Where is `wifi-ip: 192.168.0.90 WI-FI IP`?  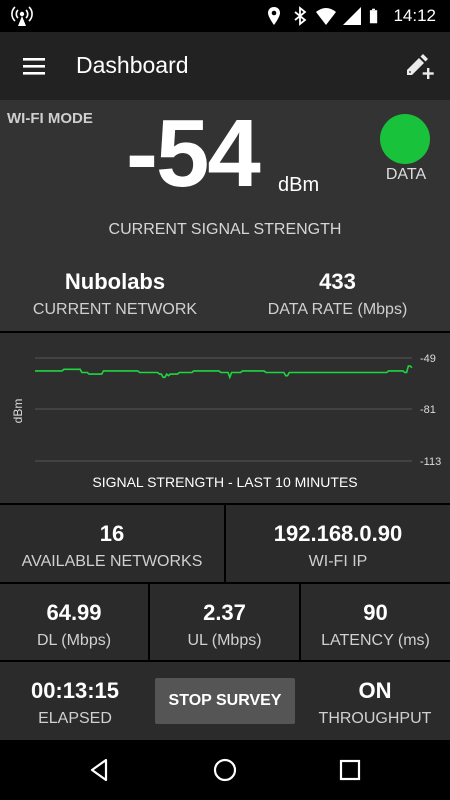 wifi-ip: 192.168.0.90 WI-FI IP is located at coordinates (338, 543).